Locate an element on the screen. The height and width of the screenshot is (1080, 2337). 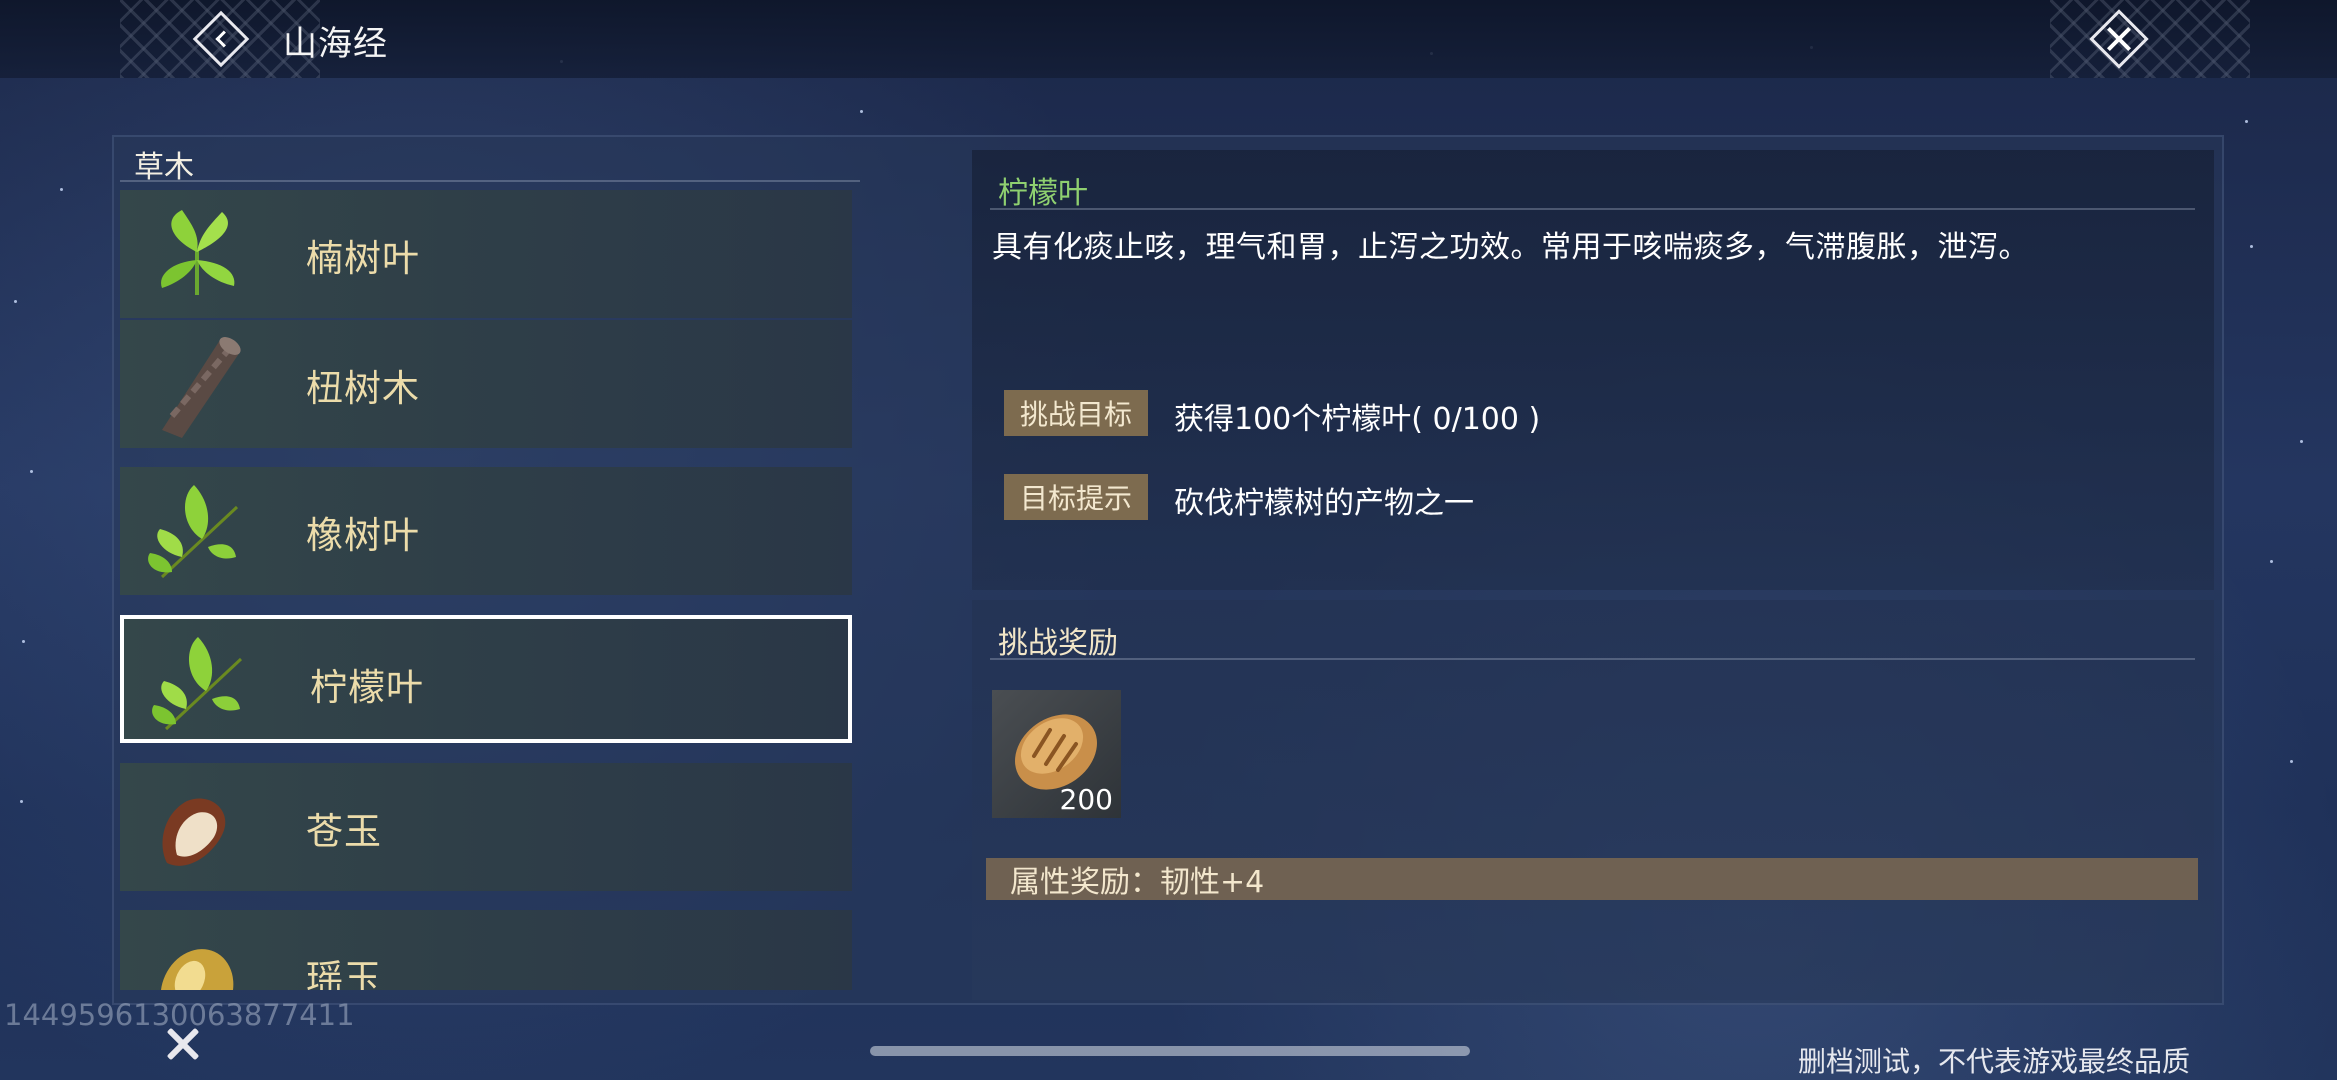
detail-title: 柠檬叶 is located at coordinates (1043, 193).